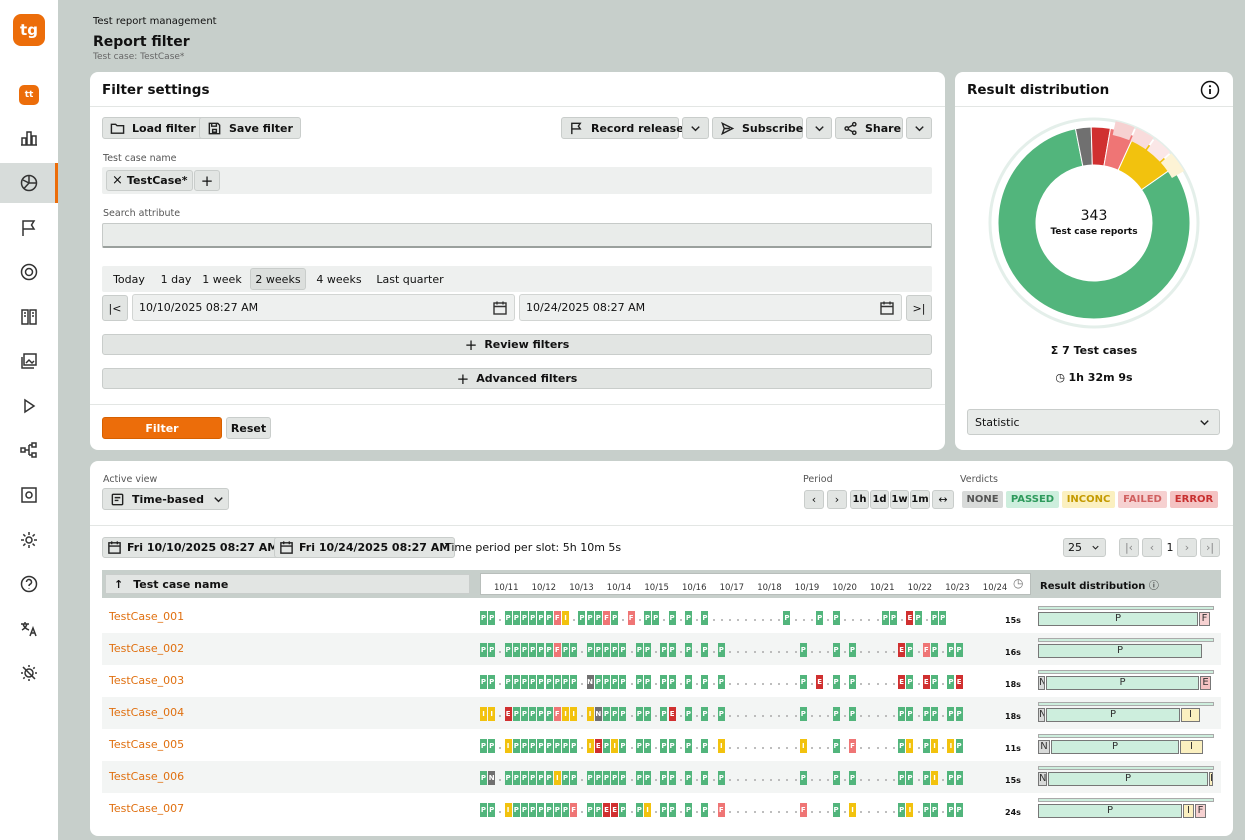 The width and height of the screenshot is (1245, 840). I want to click on period-2-weeks: 2 weeks, so click(278, 279).